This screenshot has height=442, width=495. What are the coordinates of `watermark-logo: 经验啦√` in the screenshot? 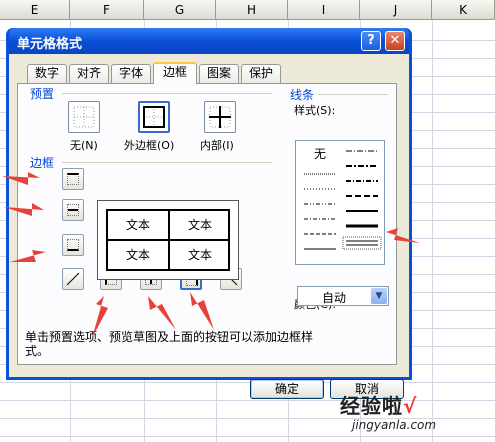 It's located at (379, 406).